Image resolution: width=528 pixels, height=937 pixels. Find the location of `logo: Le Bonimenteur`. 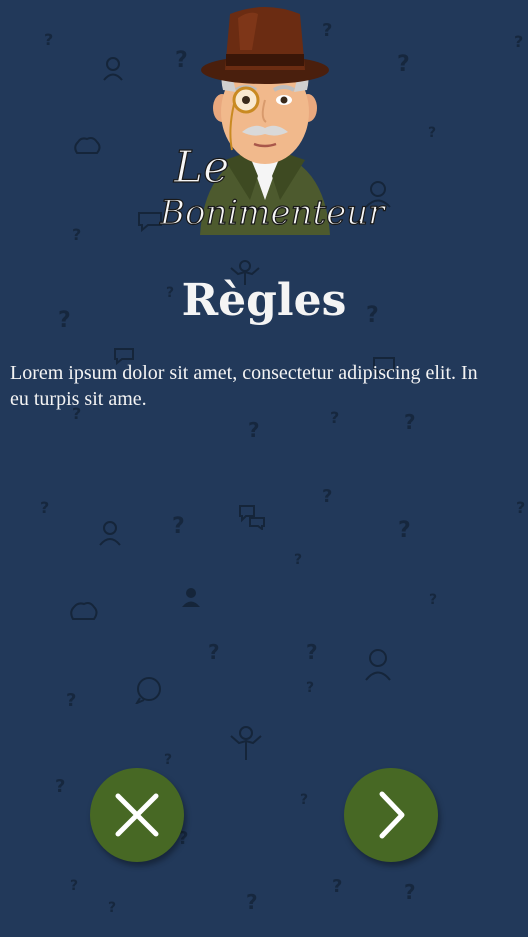

logo: Le Bonimenteur is located at coordinates (265, 120).